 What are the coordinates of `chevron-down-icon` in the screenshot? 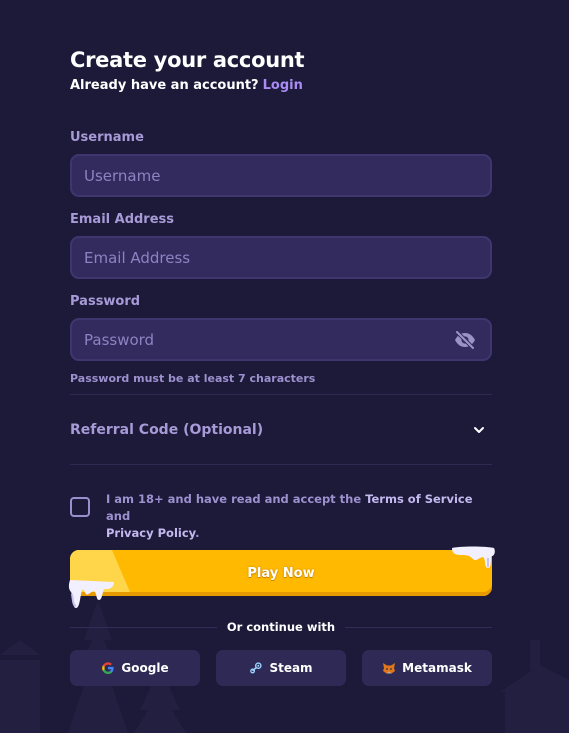 It's located at (479, 430).